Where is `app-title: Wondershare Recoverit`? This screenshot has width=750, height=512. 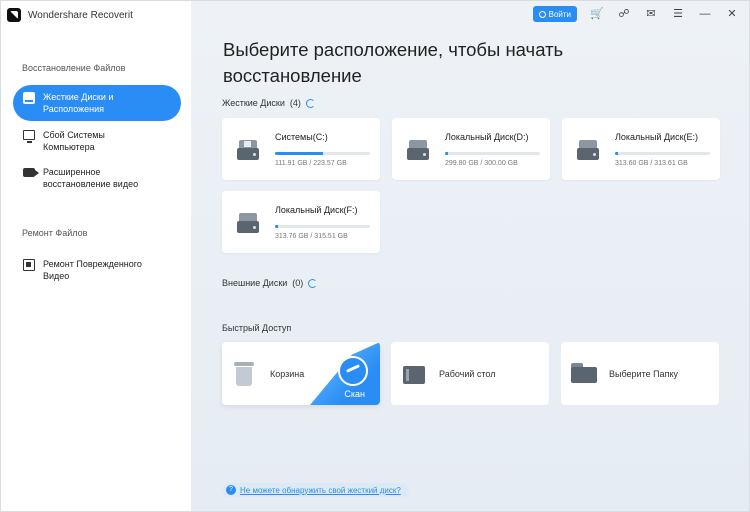 app-title: Wondershare Recoverit is located at coordinates (80, 15).